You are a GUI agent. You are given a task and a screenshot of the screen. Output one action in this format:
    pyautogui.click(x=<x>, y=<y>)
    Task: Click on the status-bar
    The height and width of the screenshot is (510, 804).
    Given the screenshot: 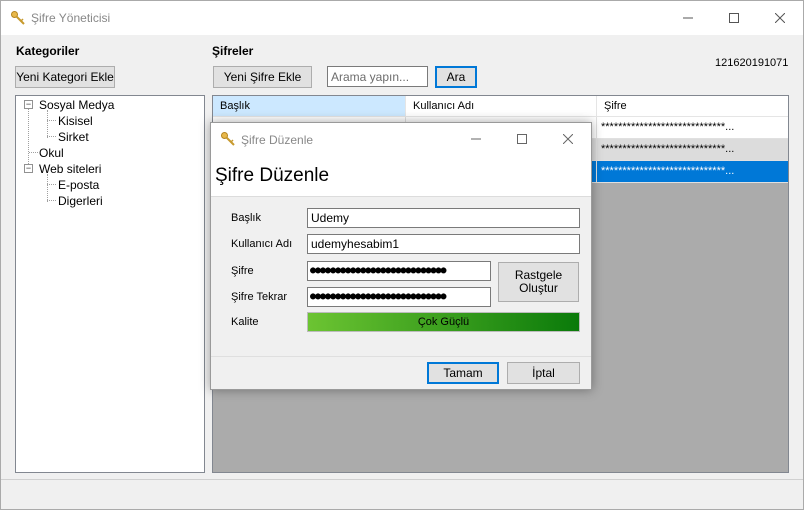 What is the action you would take?
    pyautogui.click(x=402, y=494)
    